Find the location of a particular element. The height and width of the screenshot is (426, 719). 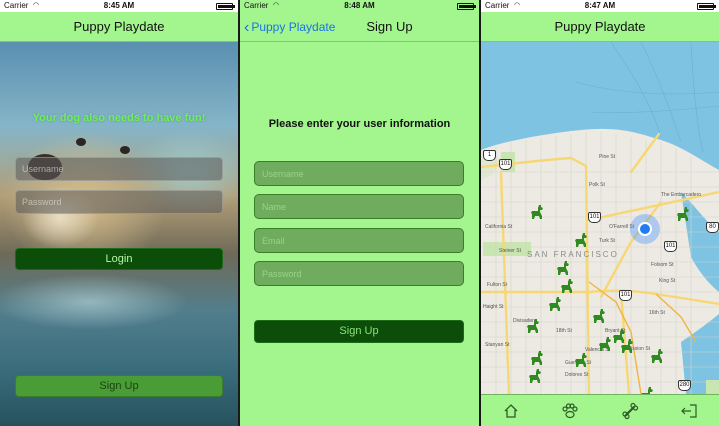

current-location-dot is located at coordinates (645, 229).